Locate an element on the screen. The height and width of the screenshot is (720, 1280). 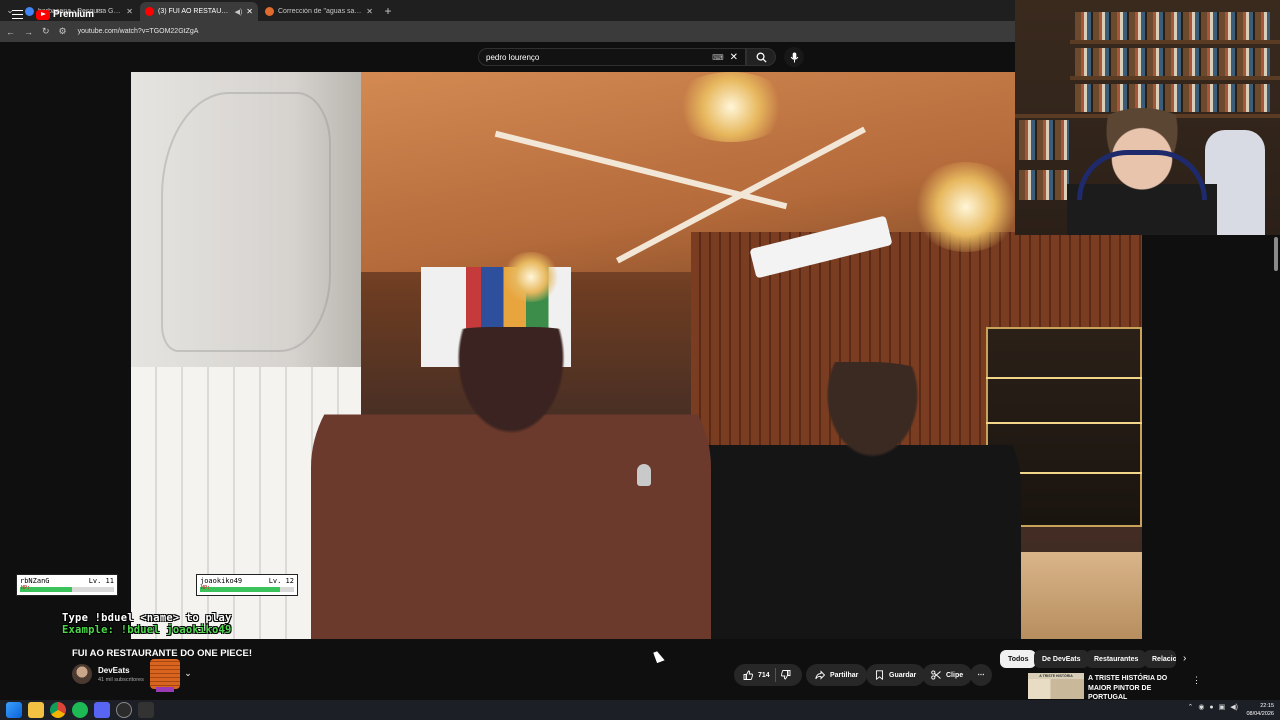
browser-tab-2: Corrección de "aguas saborizad ✕ is located at coordinates (319, 11).